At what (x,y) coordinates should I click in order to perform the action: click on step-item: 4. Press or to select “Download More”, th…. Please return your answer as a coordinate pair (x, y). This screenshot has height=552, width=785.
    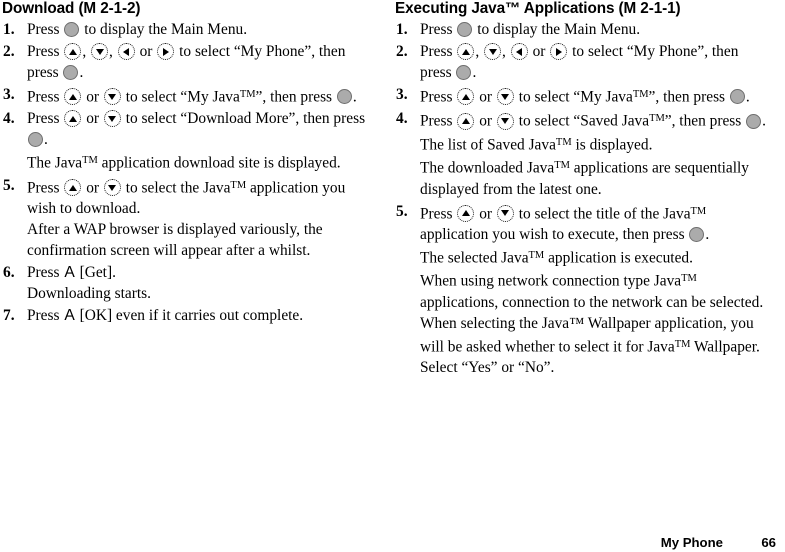
    Looking at the image, I should click on (186, 140).